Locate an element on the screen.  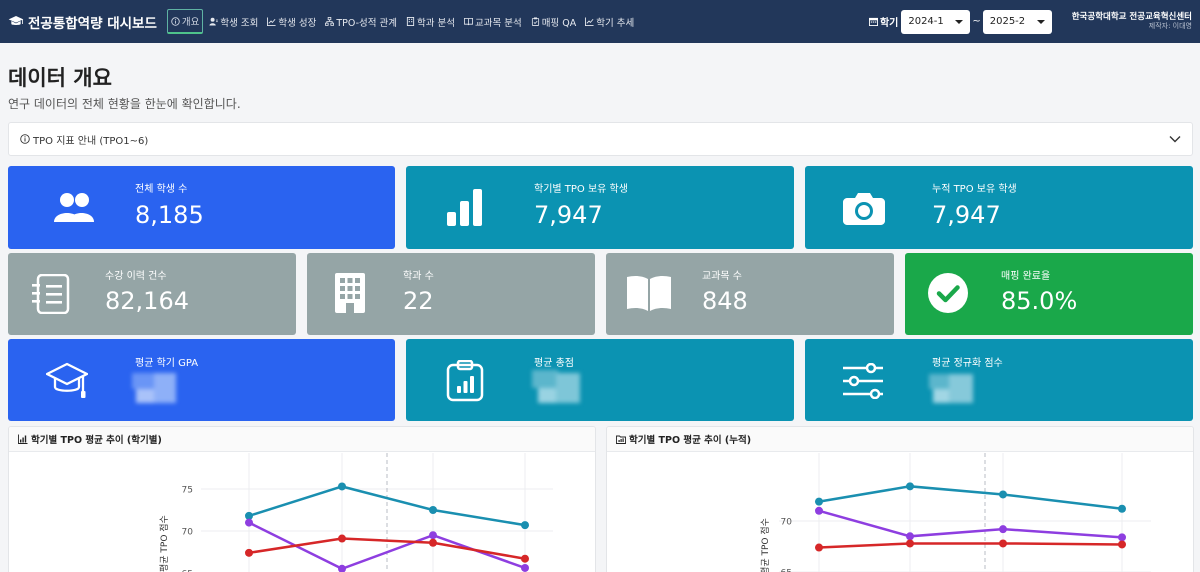
chart-title: 학기별 TPO 평균 추이 (학기별) is located at coordinates (96, 440).